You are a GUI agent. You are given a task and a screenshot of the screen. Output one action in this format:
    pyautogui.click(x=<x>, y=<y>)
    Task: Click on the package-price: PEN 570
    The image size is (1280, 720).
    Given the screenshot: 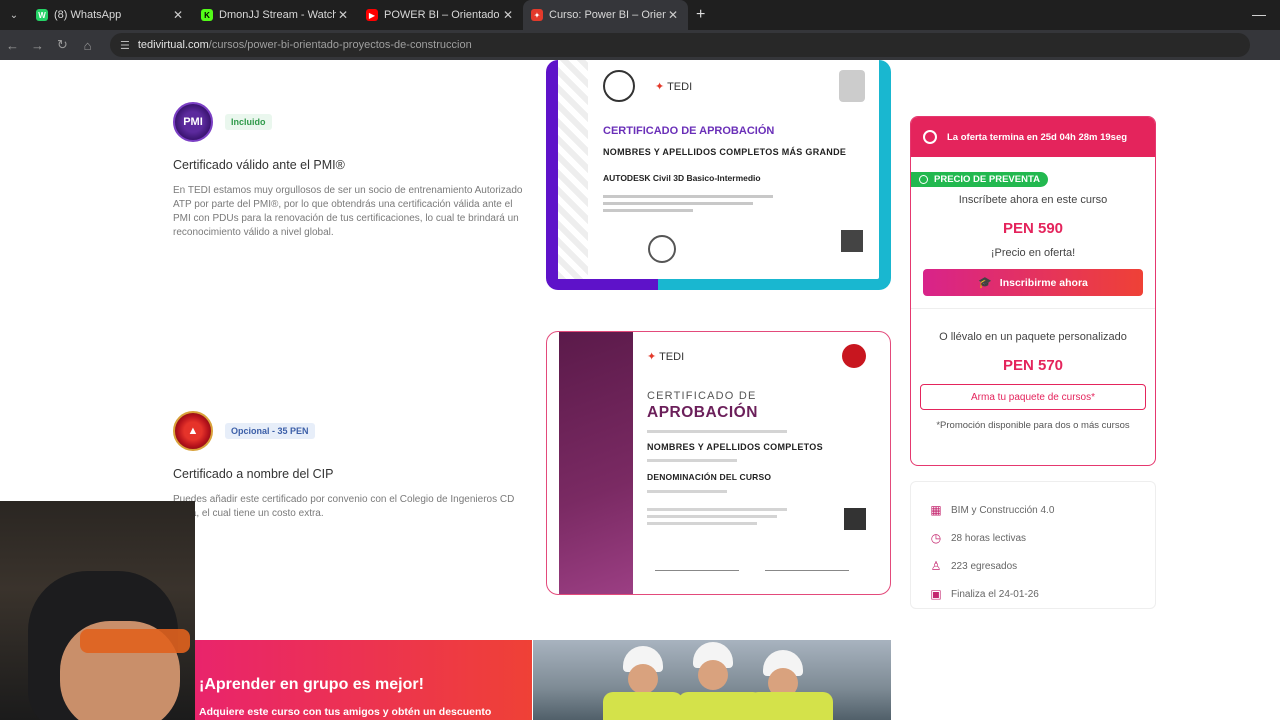 What is the action you would take?
    pyautogui.click(x=1033, y=365)
    